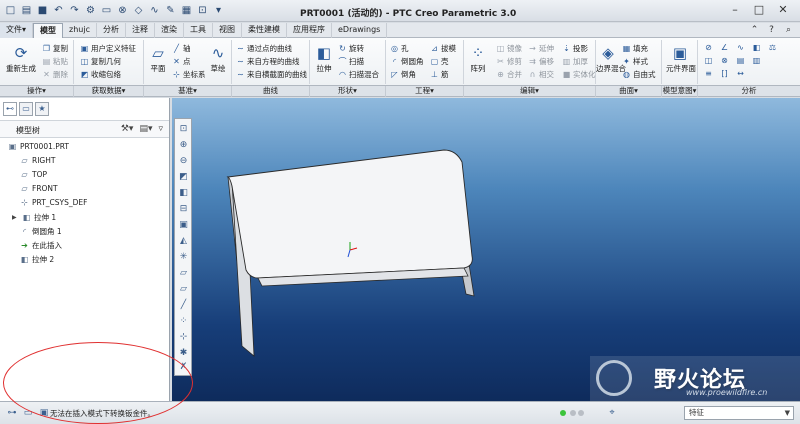  I want to click on zoom-in-icon: ⊕, so click(183, 145).